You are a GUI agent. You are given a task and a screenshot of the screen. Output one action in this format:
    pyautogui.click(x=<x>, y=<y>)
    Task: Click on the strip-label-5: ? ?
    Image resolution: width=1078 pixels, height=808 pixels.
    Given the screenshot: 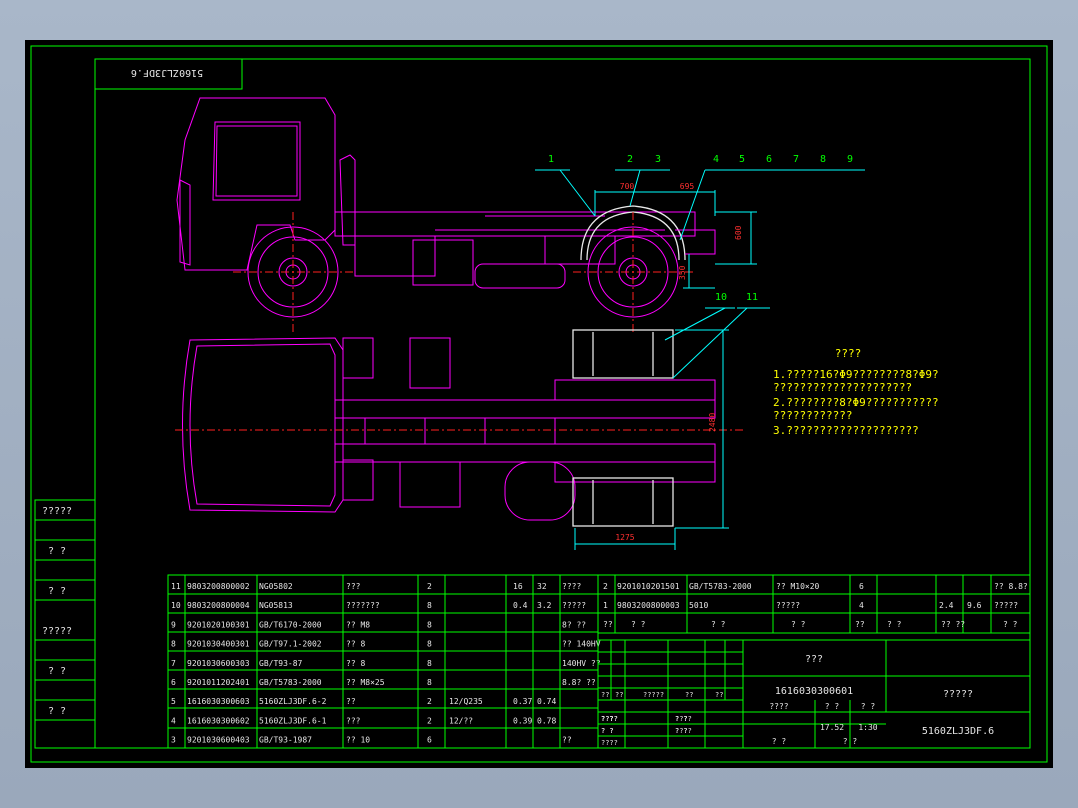 What is the action you would take?
    pyautogui.click(x=57, y=671)
    